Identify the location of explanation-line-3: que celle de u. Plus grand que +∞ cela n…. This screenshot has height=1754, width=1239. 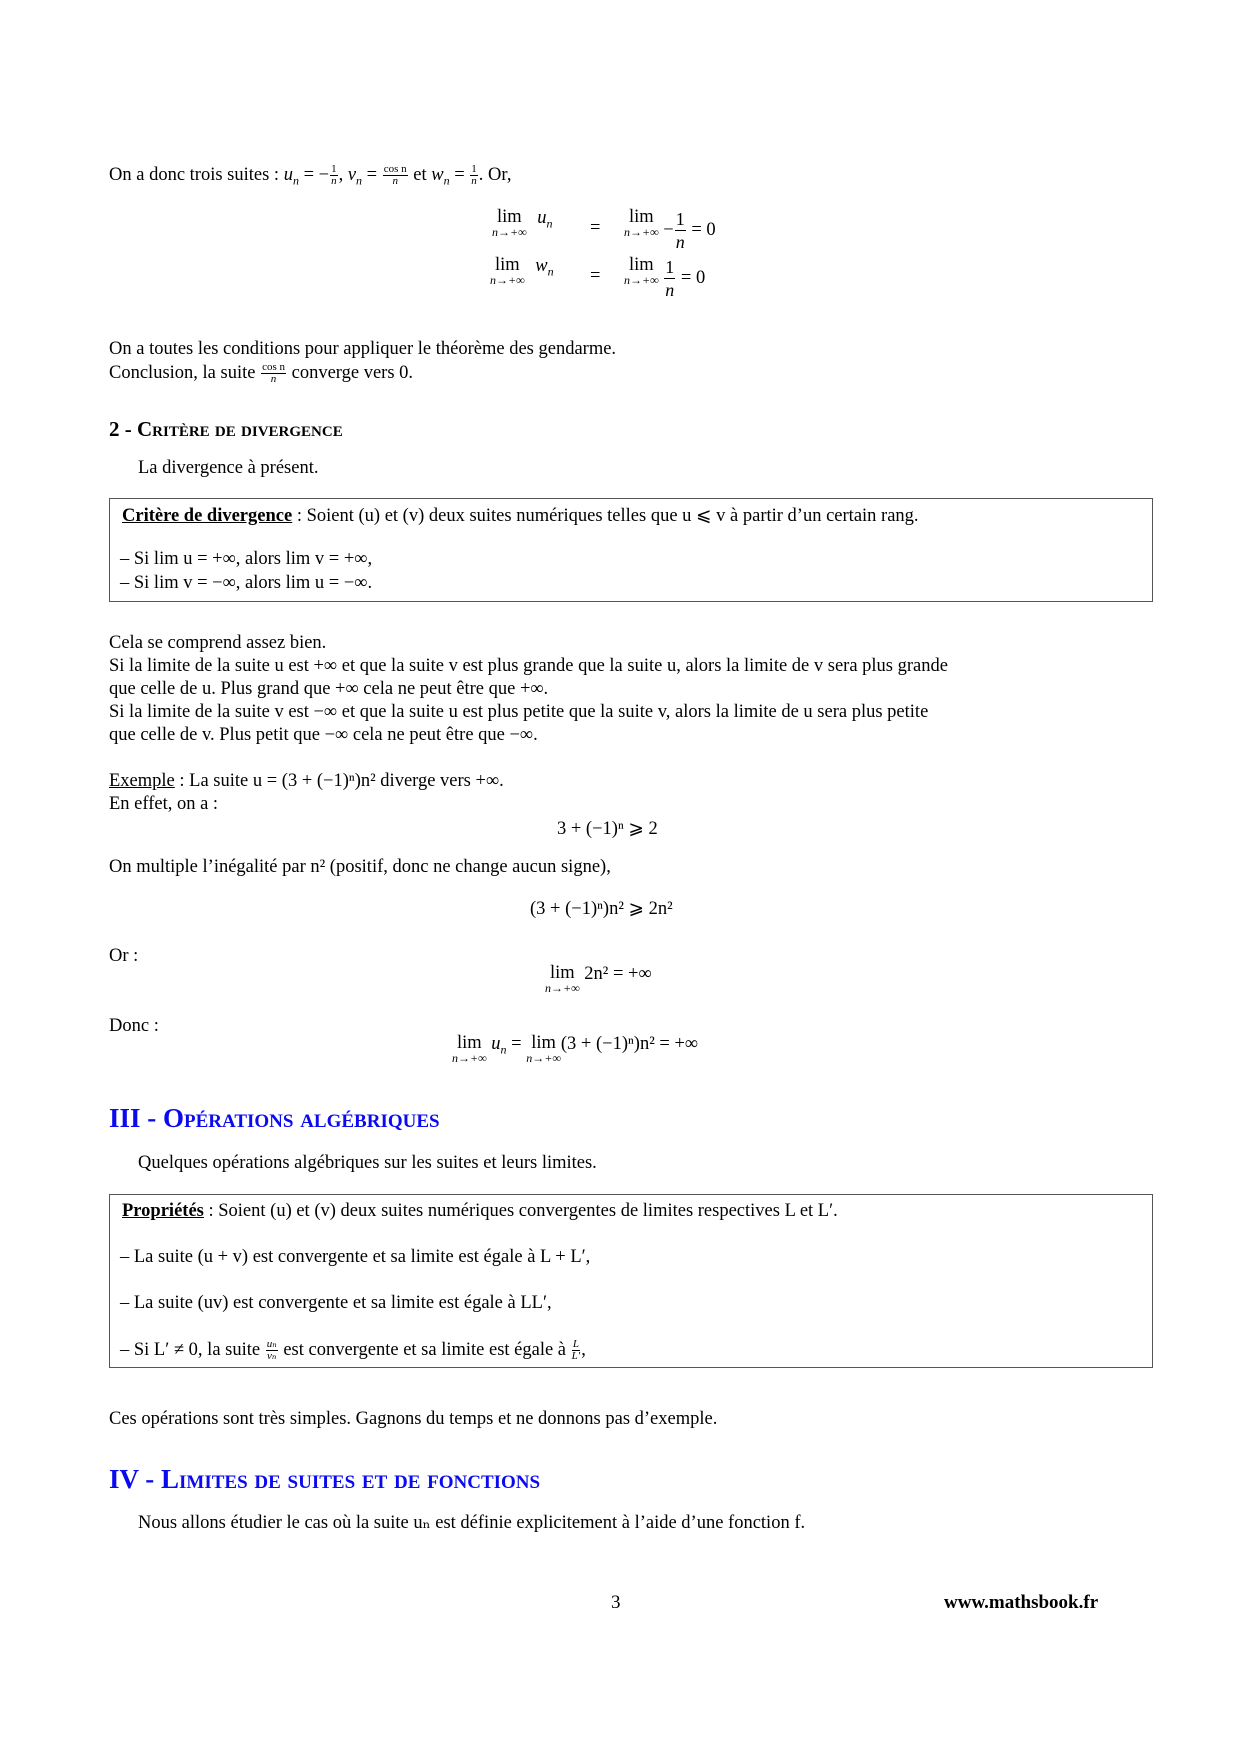
(329, 689).